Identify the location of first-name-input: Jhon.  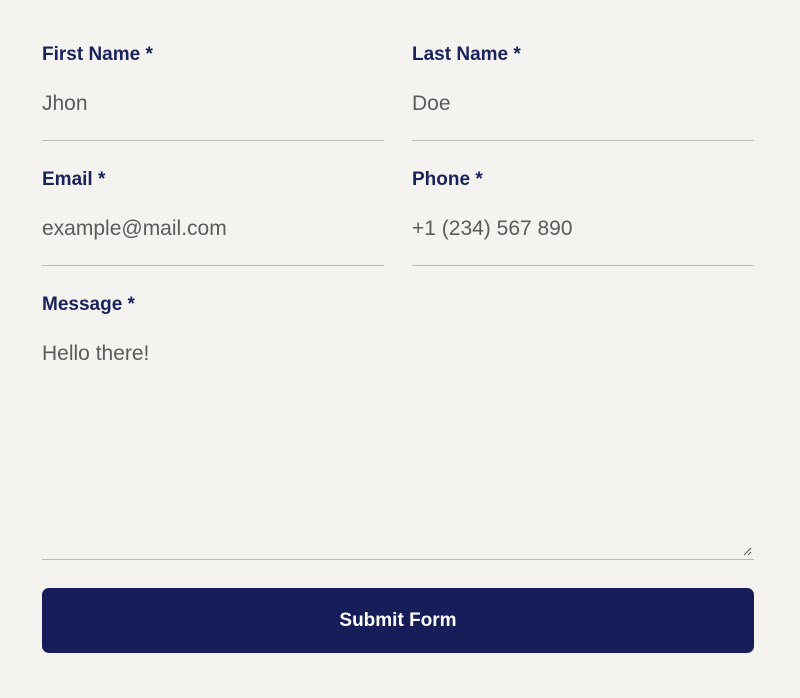
(65, 104).